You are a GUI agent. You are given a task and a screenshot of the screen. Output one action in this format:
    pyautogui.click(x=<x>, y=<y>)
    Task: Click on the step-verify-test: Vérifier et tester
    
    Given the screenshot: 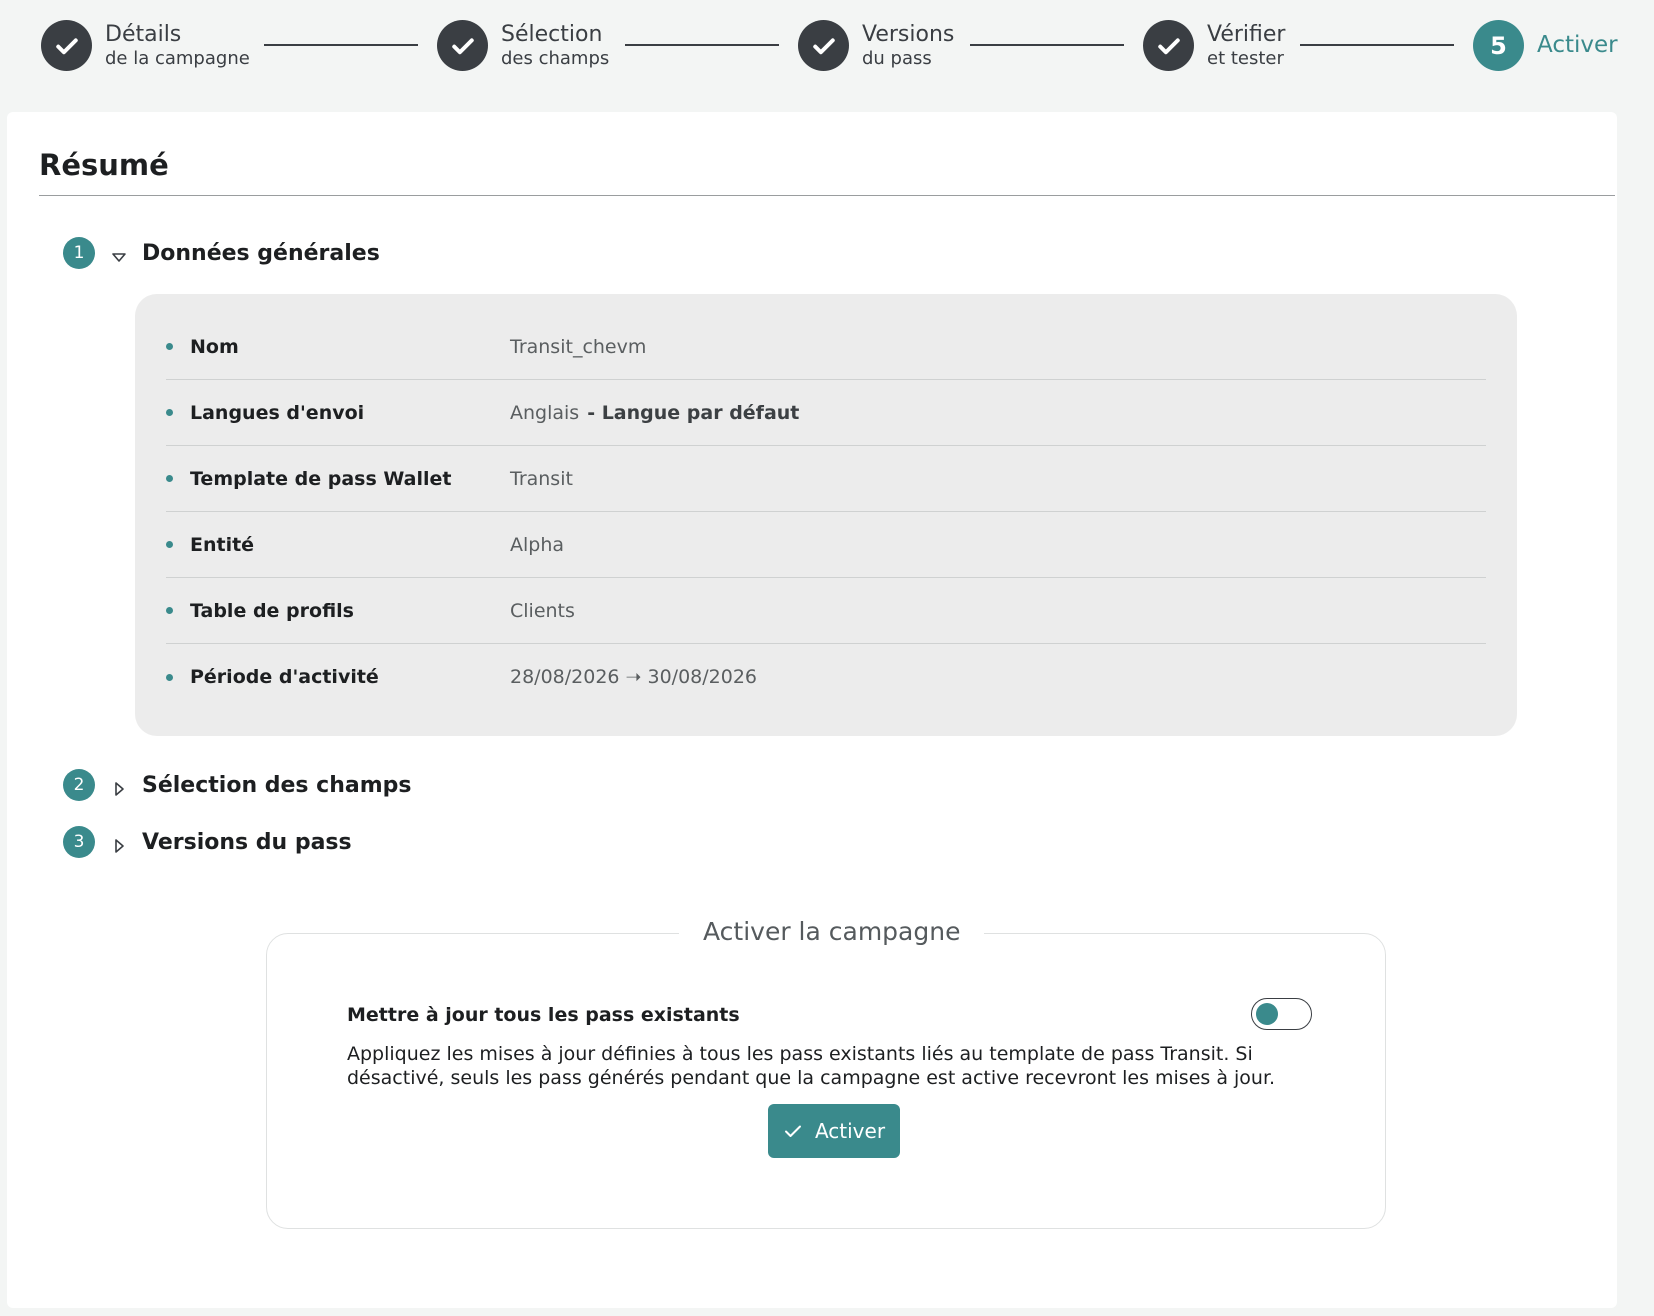 What is the action you would take?
    pyautogui.click(x=1214, y=45)
    